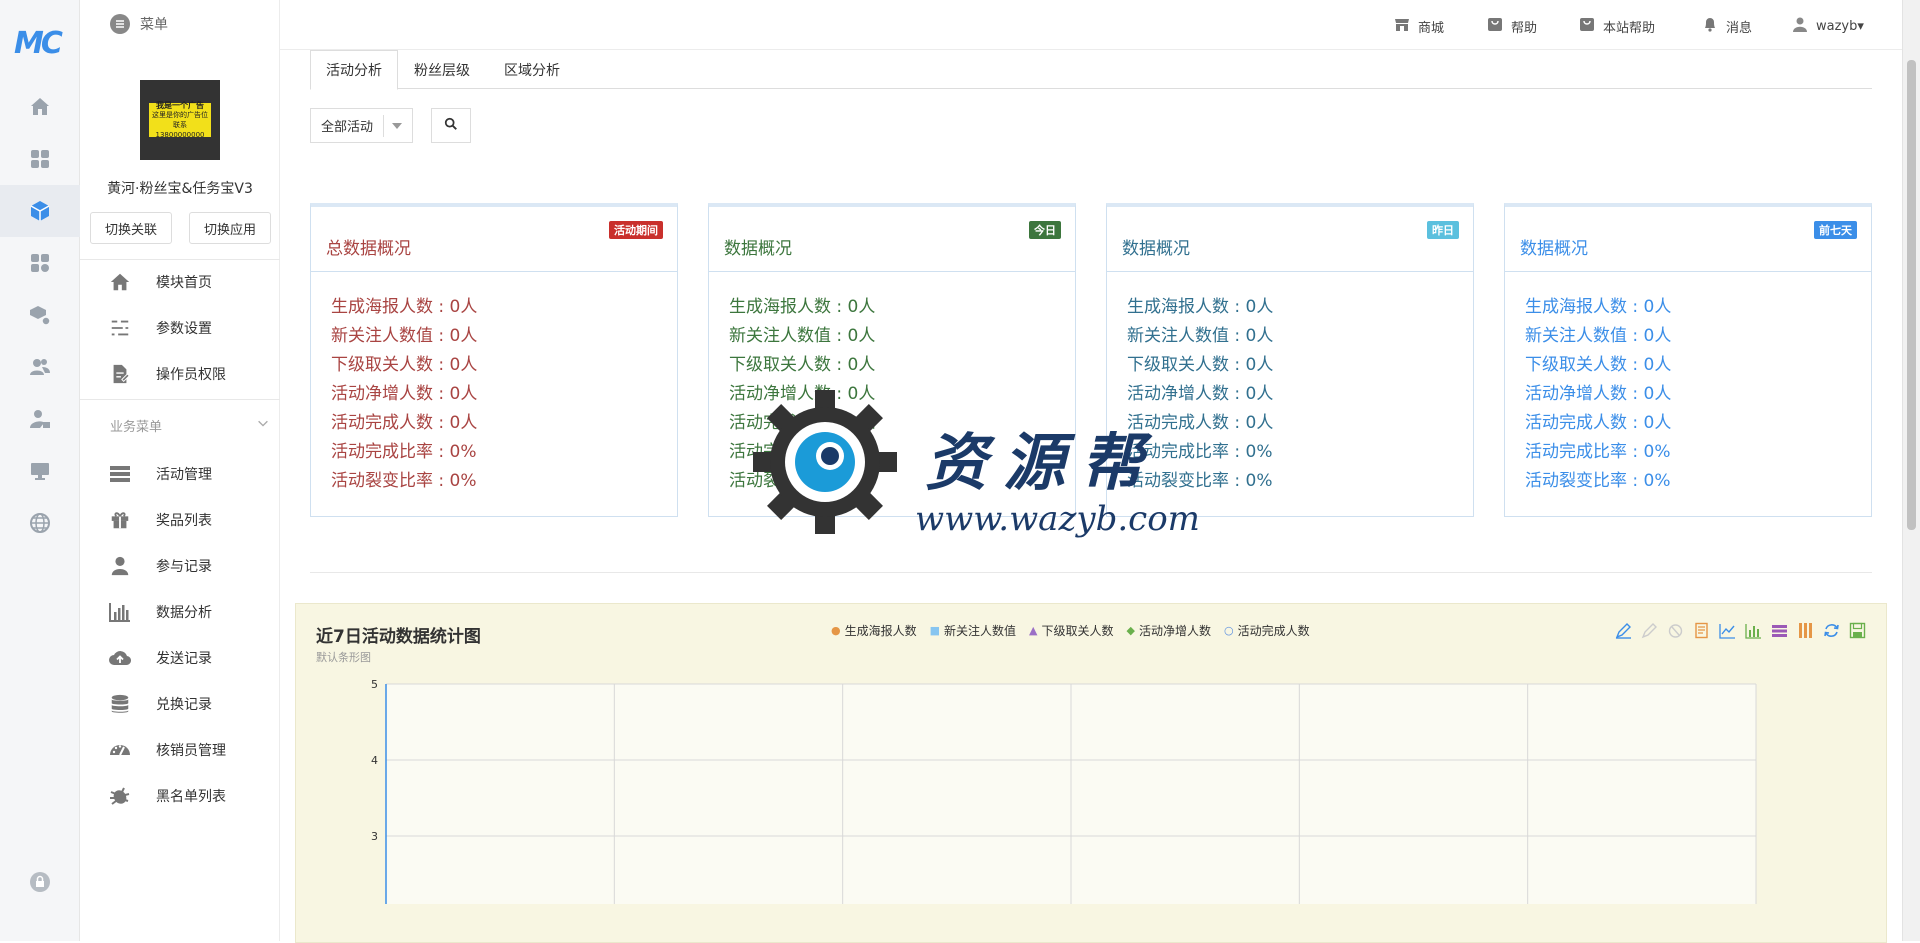 This screenshot has width=1920, height=943. What do you see at coordinates (1524, 28) in the screenshot?
I see `topbar-label: 帮助` at bounding box center [1524, 28].